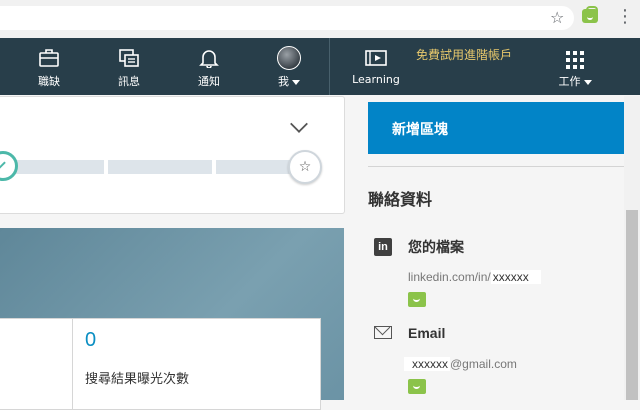 The height and width of the screenshot is (410, 640). I want to click on contact-info-title: 聯絡資料, so click(400, 199).